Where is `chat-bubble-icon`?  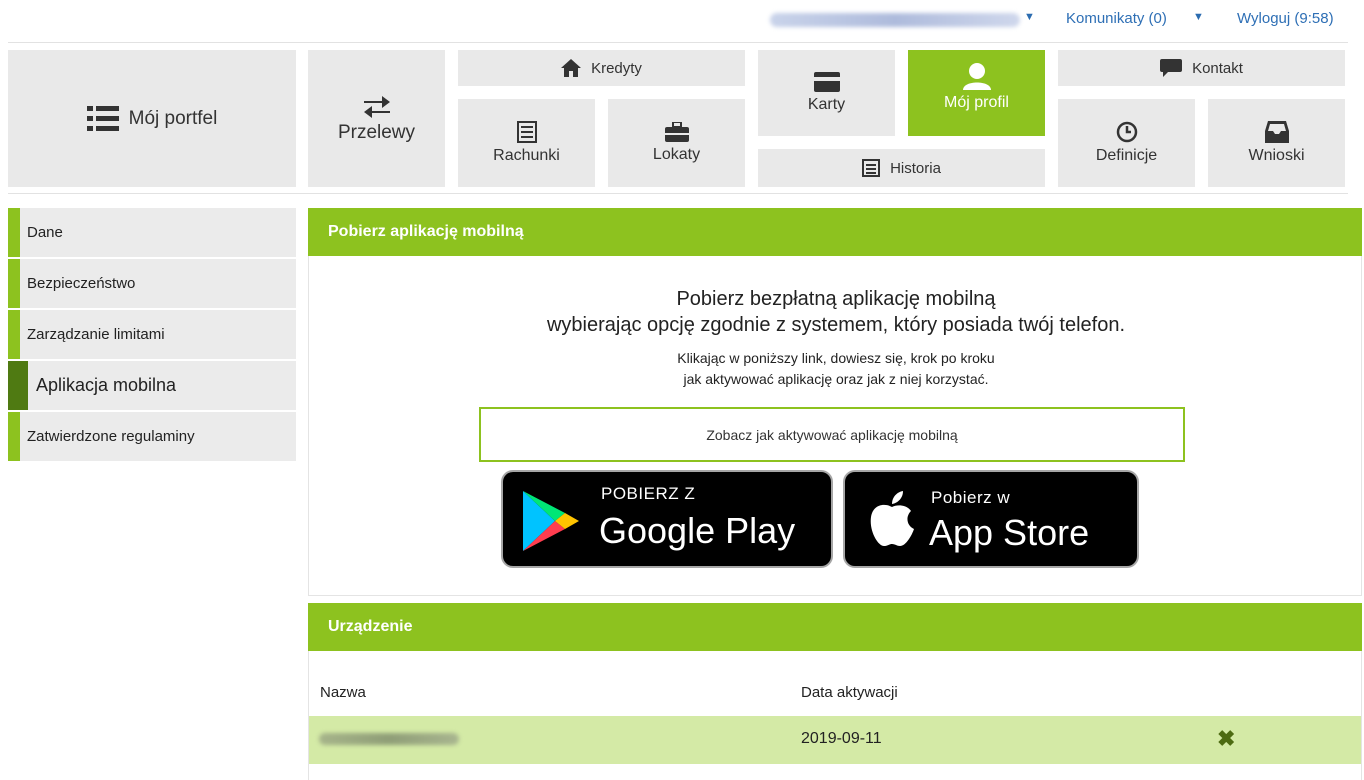 chat-bubble-icon is located at coordinates (1171, 68).